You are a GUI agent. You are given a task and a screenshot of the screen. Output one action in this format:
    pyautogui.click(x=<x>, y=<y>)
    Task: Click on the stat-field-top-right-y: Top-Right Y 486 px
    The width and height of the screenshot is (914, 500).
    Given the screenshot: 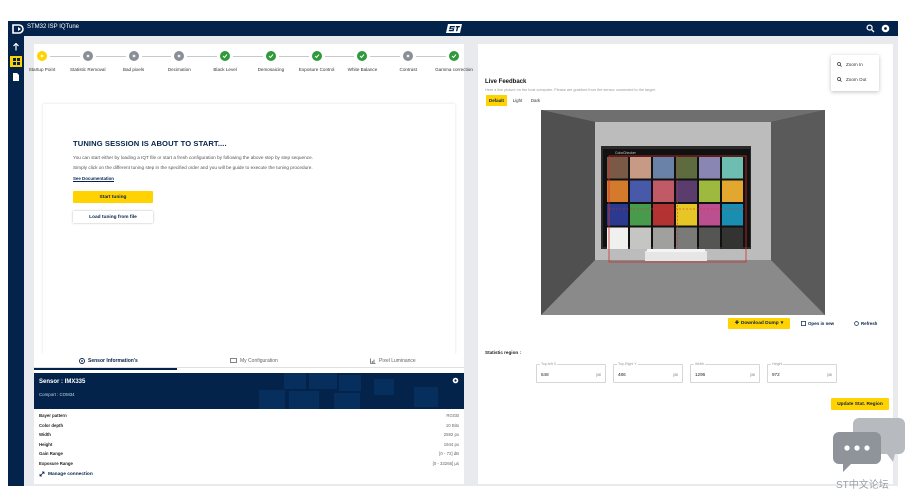 What is the action you would take?
    pyautogui.click(x=648, y=372)
    